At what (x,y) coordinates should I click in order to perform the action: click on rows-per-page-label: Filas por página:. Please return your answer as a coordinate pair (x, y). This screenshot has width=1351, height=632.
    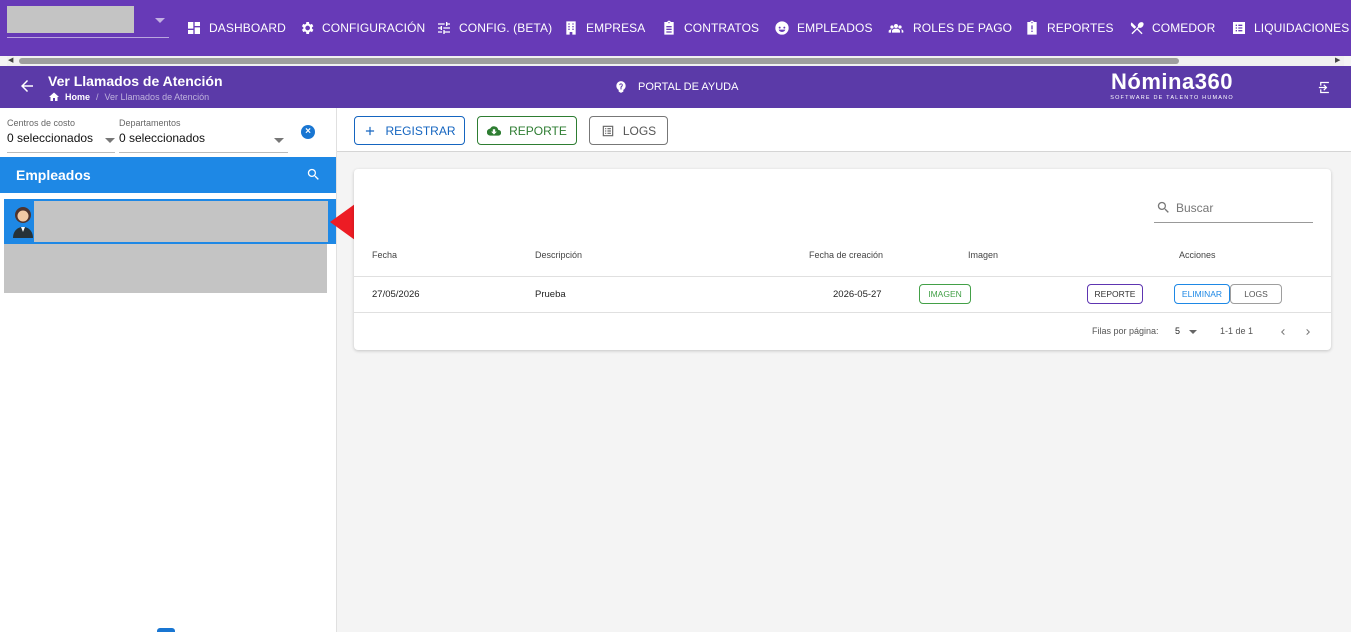
    Looking at the image, I should click on (1125, 331).